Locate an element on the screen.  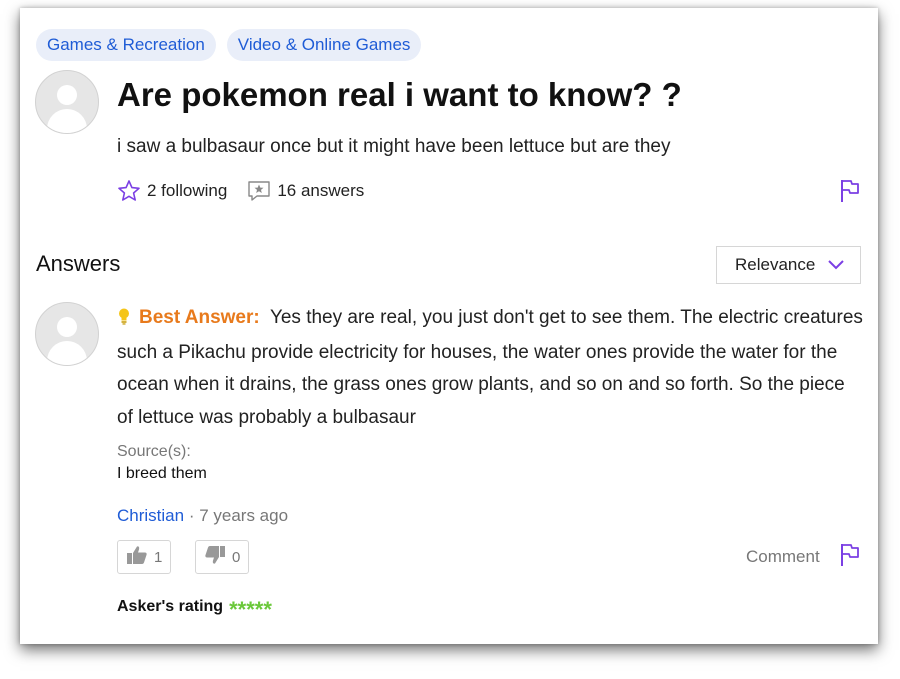
answer-author-line: Christian · 7 years ago is located at coordinates (202, 516).